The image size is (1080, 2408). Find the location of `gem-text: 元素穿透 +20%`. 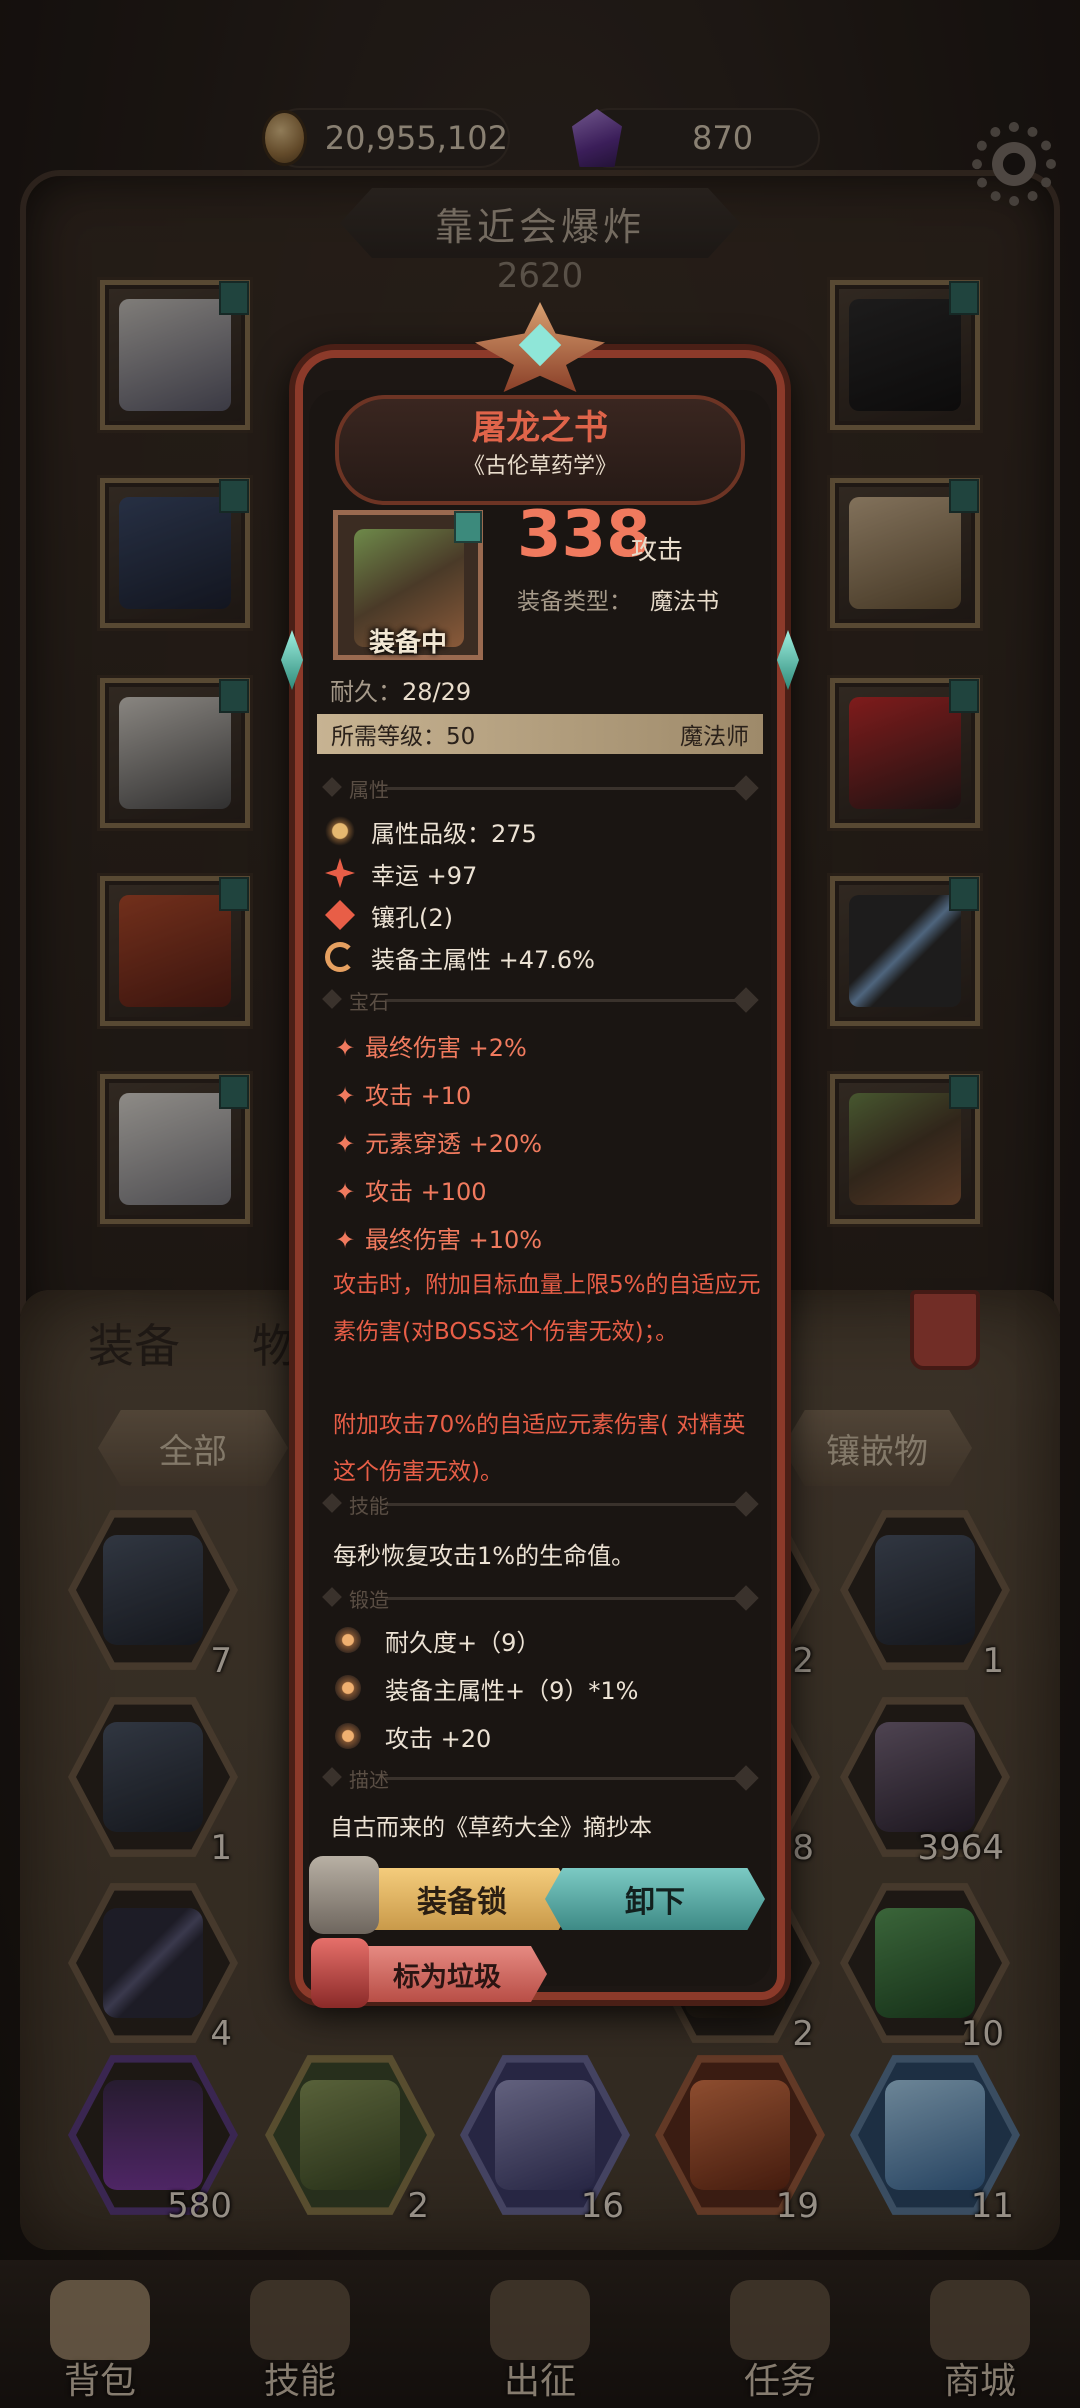

gem-text: 元素穿透 +20% is located at coordinates (454, 1144).